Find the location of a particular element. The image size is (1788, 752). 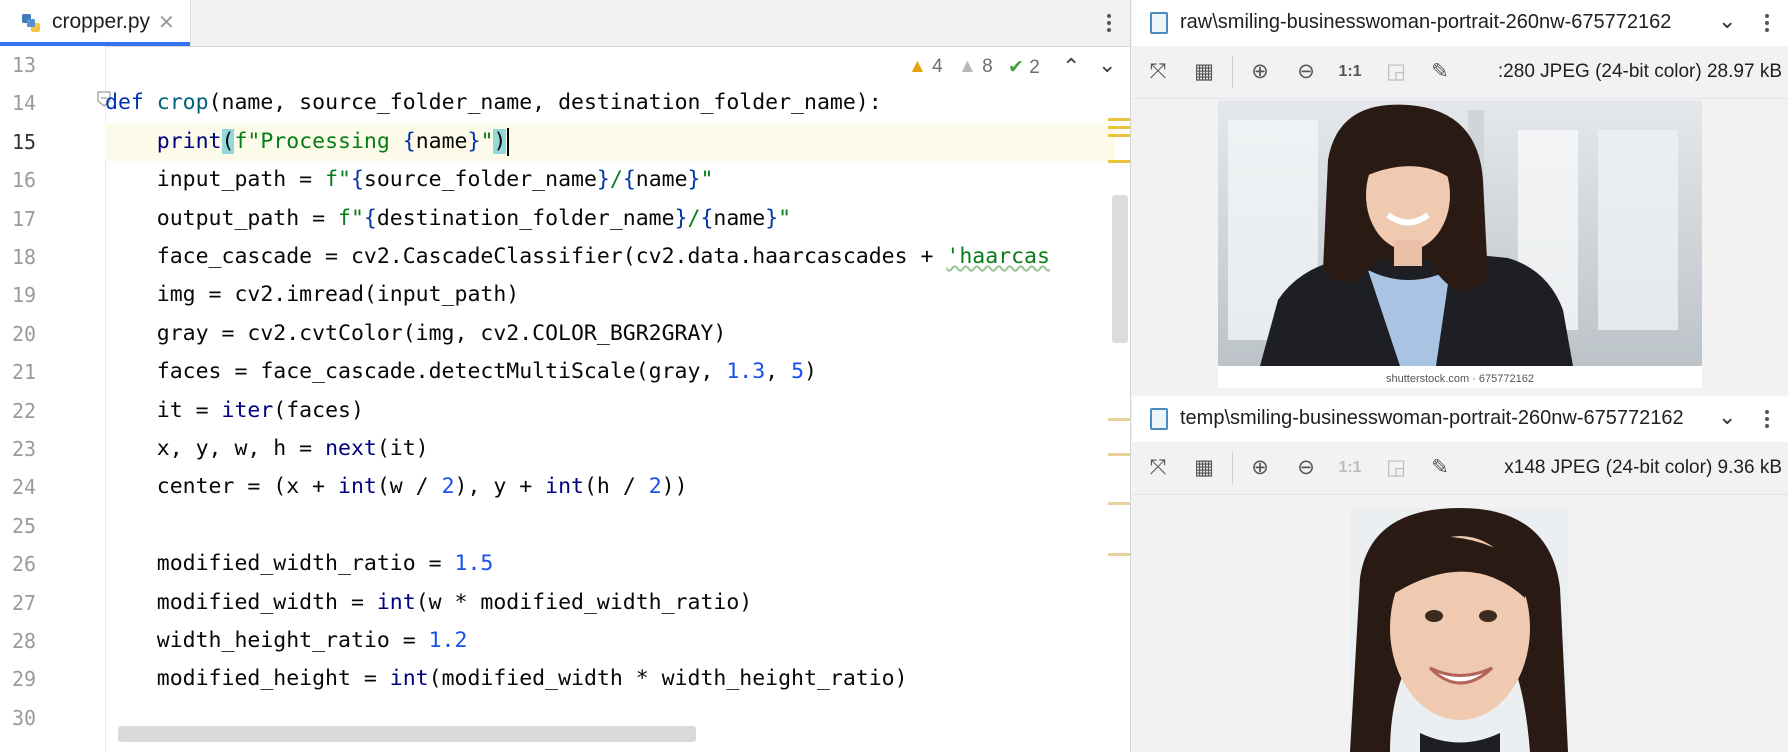

cropped-face-photo is located at coordinates (1459, 630).